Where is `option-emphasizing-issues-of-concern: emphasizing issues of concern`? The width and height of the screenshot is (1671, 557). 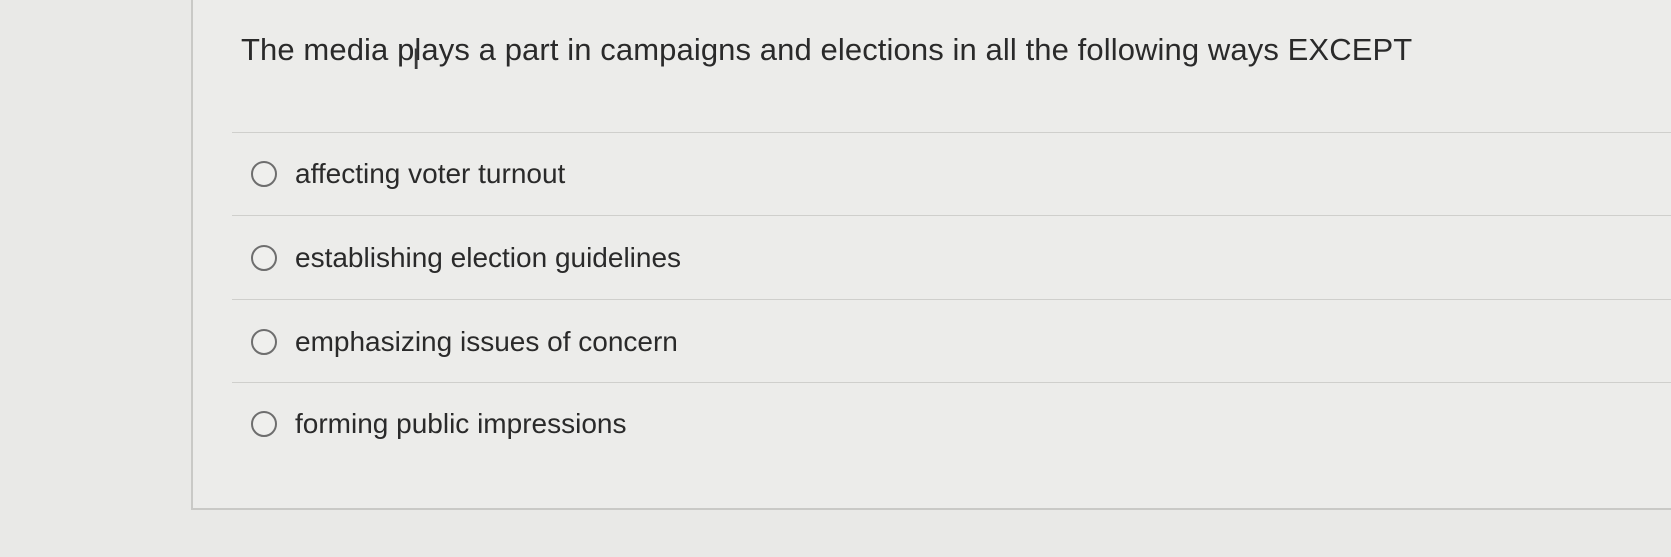 option-emphasizing-issues-of-concern: emphasizing issues of concern is located at coordinates (464, 342).